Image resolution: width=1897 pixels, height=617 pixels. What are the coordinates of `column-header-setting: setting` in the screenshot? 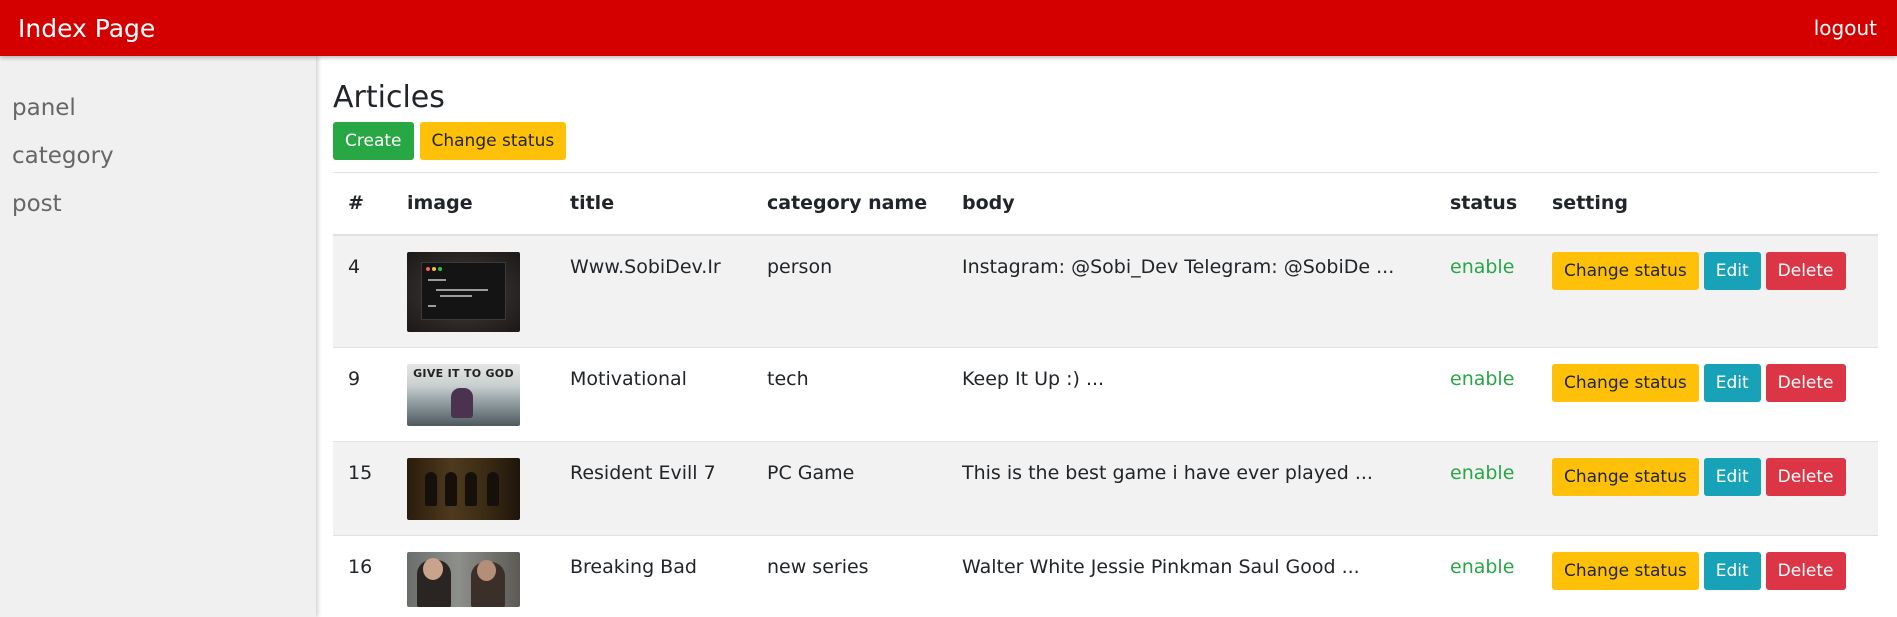 It's located at (1590, 203).